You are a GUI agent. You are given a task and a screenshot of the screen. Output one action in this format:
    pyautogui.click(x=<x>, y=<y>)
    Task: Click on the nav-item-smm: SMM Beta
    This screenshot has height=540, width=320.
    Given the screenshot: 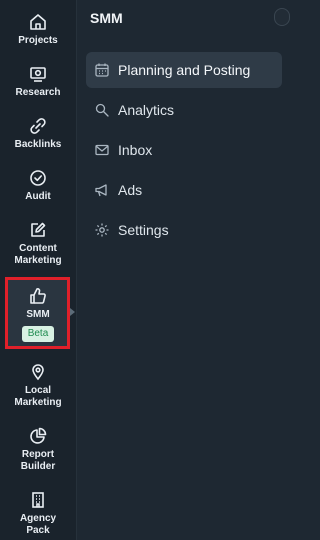 What is the action you would take?
    pyautogui.click(x=38, y=314)
    